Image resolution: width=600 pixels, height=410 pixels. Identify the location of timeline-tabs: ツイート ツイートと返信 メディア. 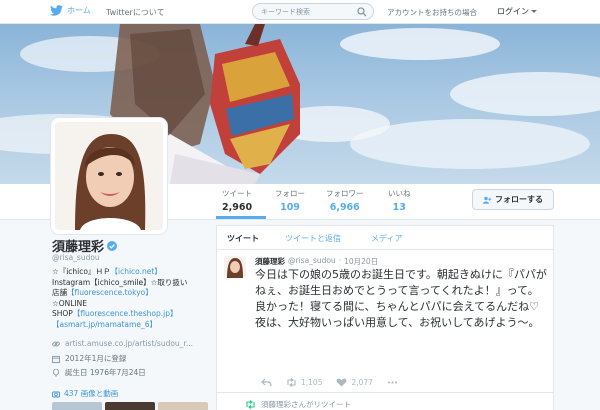
(385, 238).